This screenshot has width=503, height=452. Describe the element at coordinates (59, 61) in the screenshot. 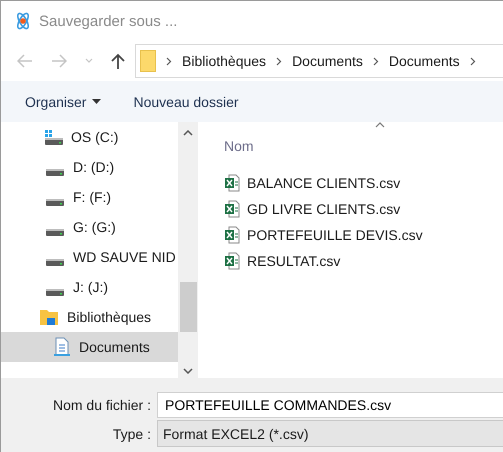

I see `forward-arrow-icon` at that location.